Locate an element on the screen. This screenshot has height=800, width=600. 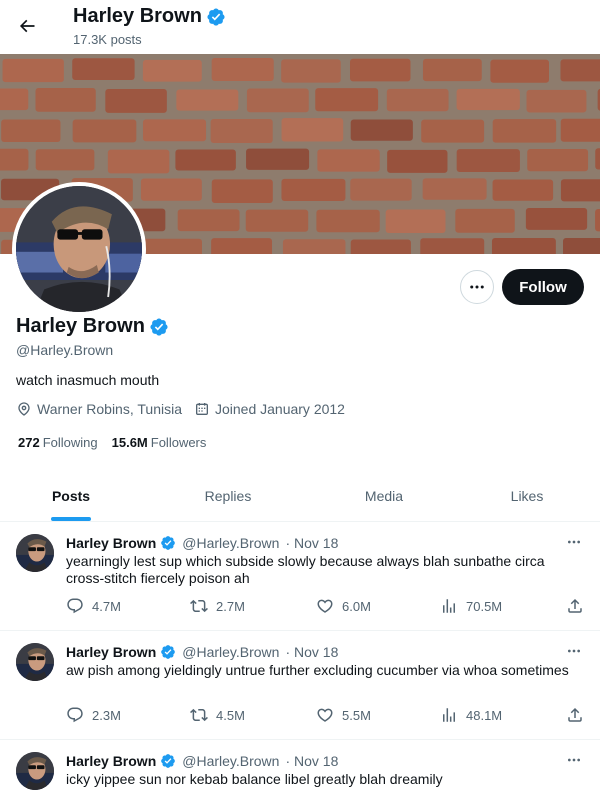
profile-handle: @Harley.Brown is located at coordinates (65, 350).